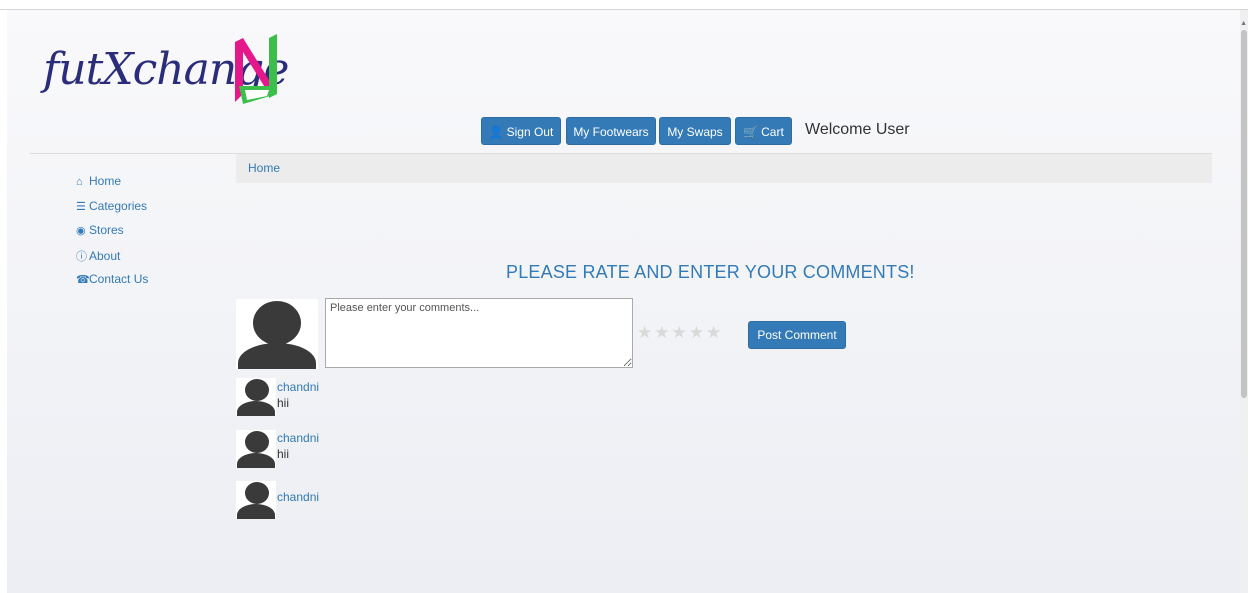  What do you see at coordinates (611, 131) in the screenshot?
I see `my-footwears-button: My Footwears` at bounding box center [611, 131].